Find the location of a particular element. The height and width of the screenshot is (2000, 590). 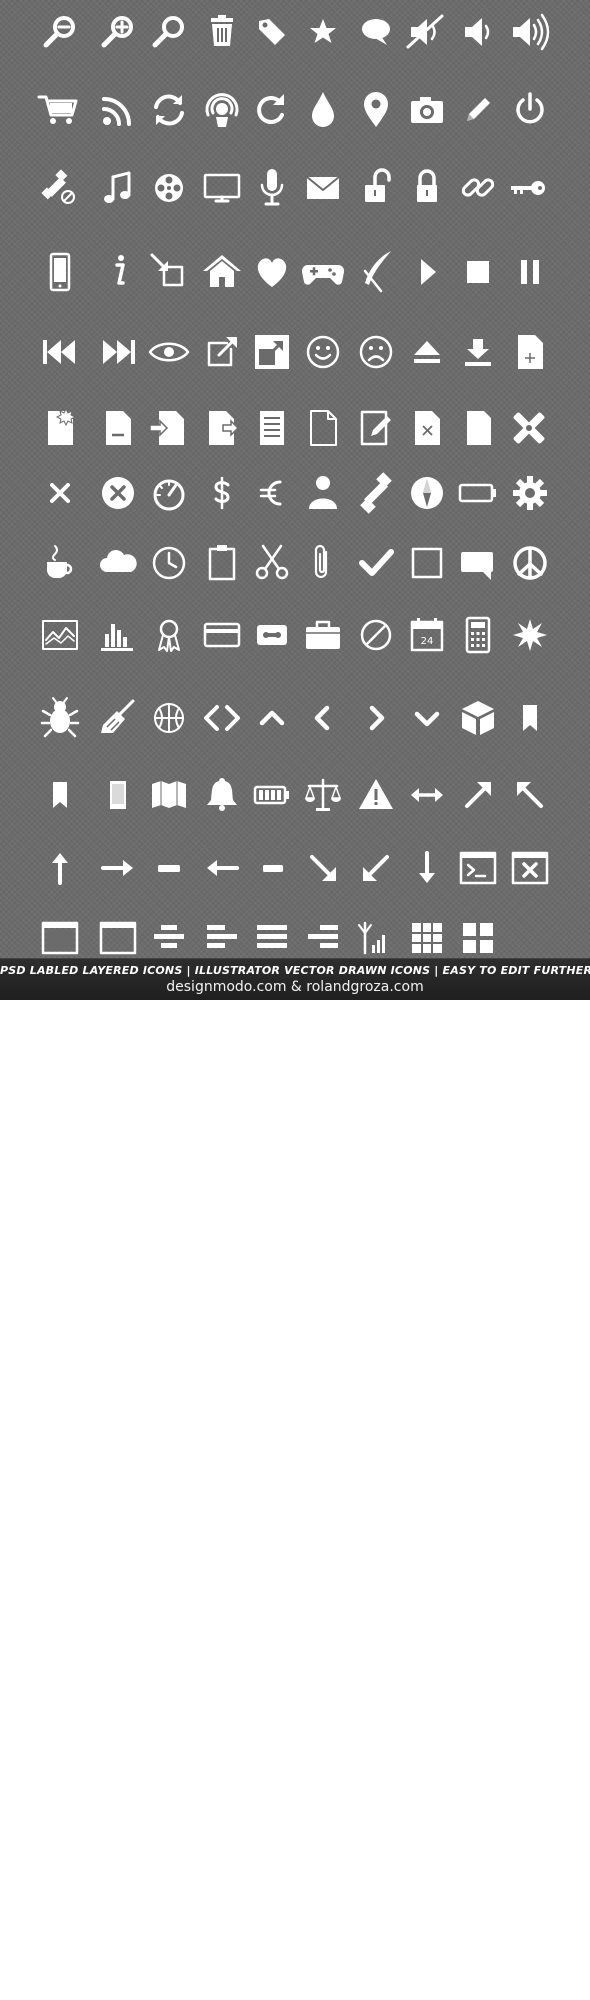

document-blank-icon is located at coordinates (323, 428).